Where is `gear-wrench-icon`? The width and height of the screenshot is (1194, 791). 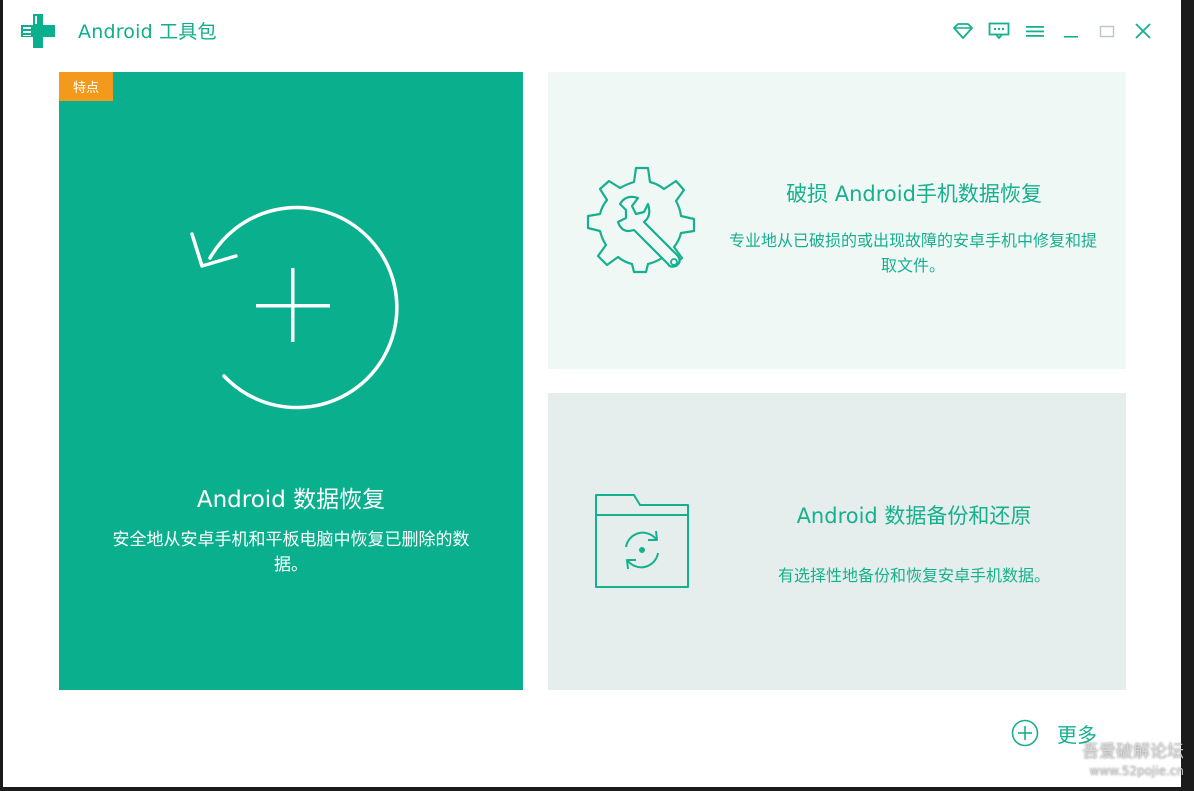 gear-wrench-icon is located at coordinates (641, 220).